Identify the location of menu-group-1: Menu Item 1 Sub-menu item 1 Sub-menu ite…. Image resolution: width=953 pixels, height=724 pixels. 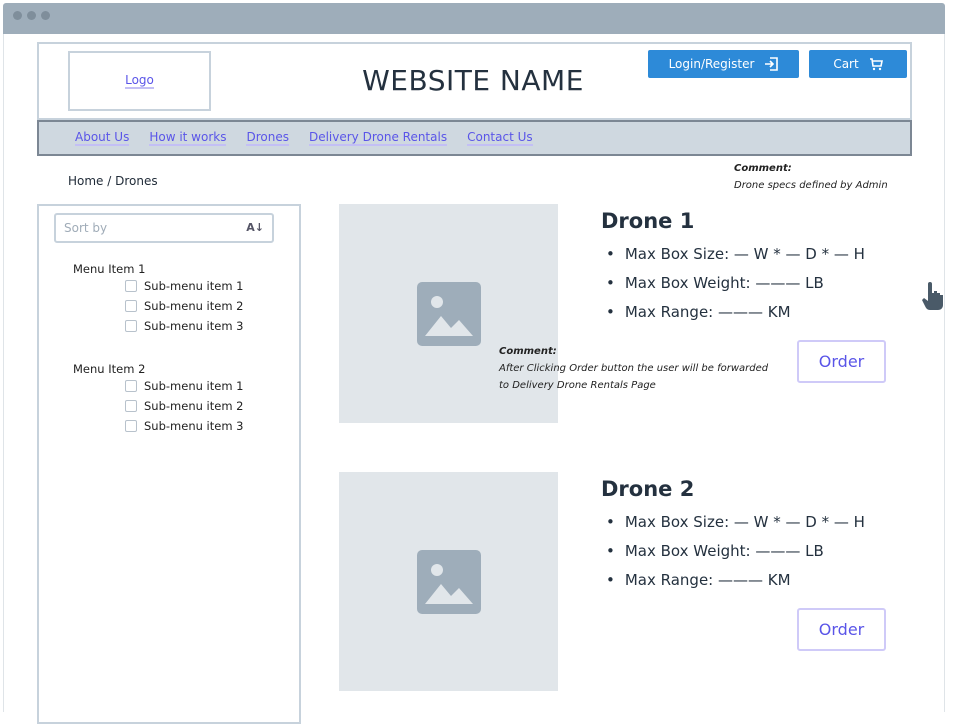
(158, 299).